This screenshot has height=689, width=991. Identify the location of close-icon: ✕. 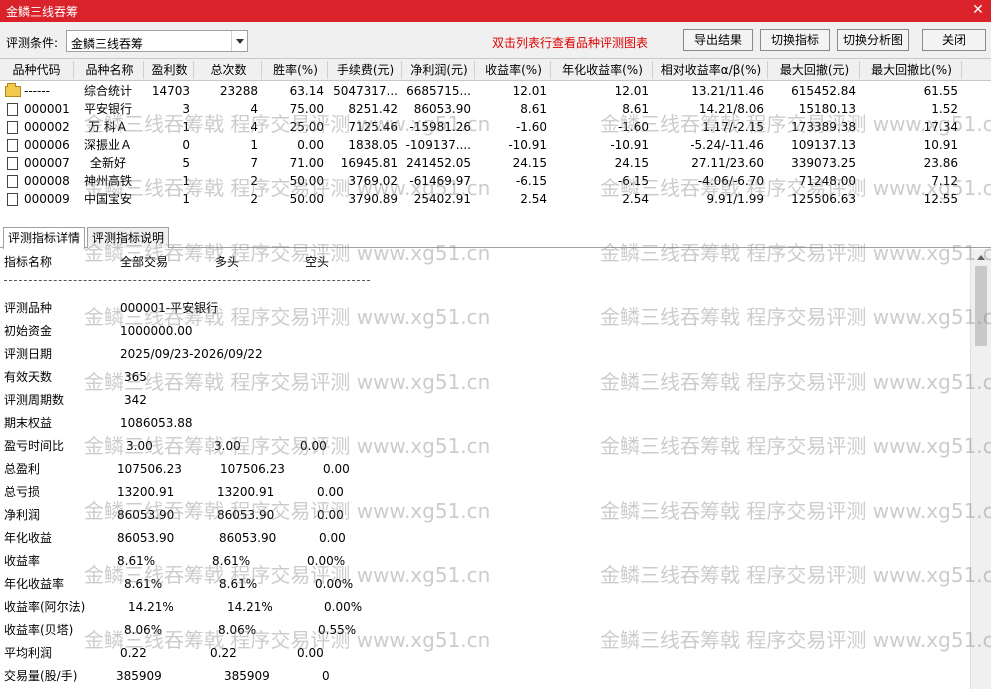
(978, 10).